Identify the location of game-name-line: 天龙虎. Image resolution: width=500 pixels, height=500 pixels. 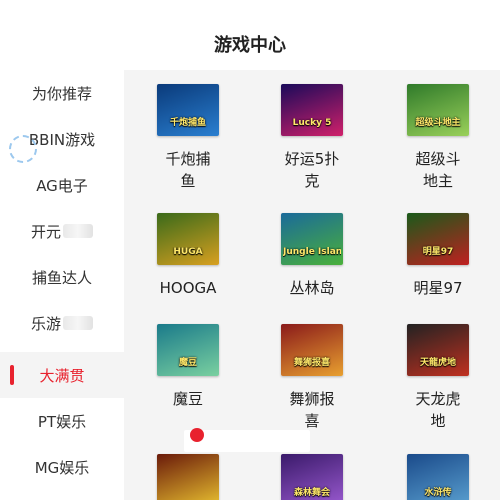
(438, 399).